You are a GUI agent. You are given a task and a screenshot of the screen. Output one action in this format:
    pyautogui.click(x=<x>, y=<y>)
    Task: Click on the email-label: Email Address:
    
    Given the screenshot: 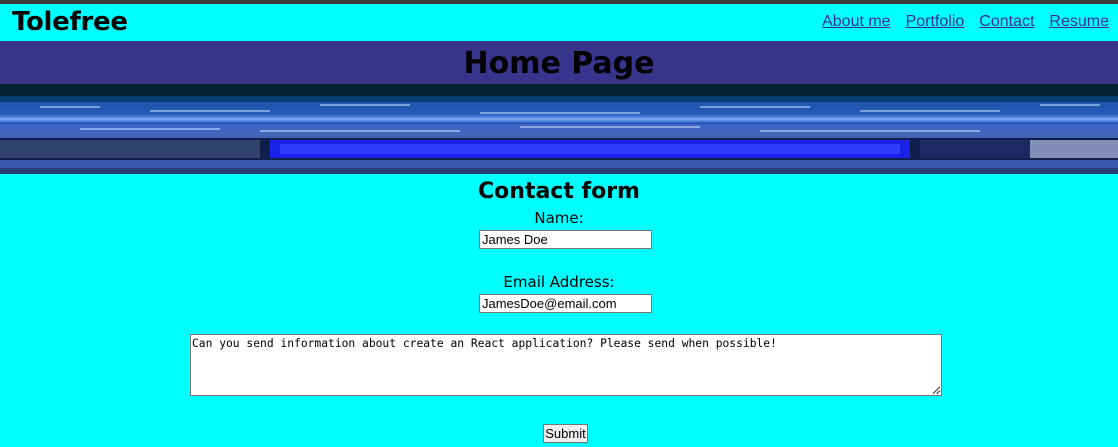 What is the action you would take?
    pyautogui.click(x=559, y=282)
    